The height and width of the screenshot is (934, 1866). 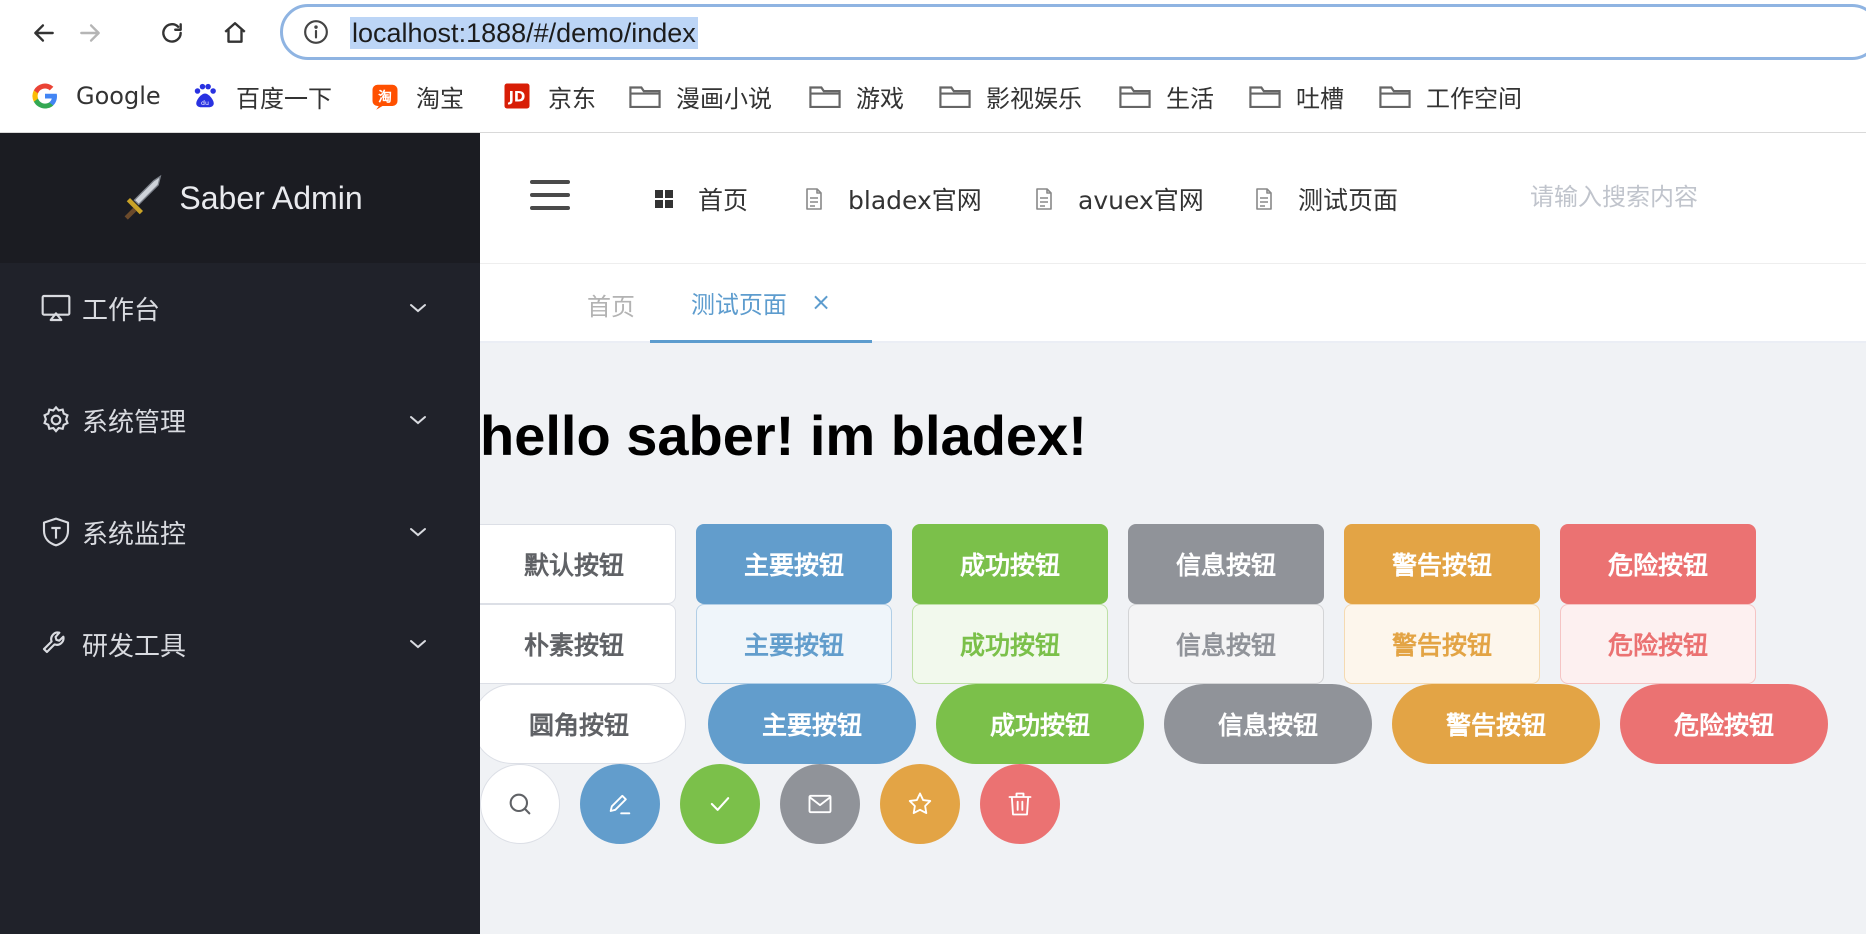 What do you see at coordinates (316, 32) in the screenshot?
I see `info-icon` at bounding box center [316, 32].